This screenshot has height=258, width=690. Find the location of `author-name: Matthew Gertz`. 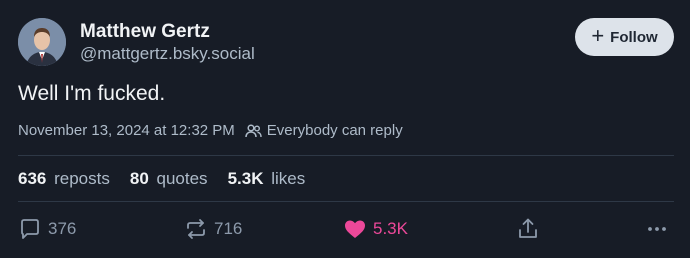

author-name: Matthew Gertz is located at coordinates (145, 32).